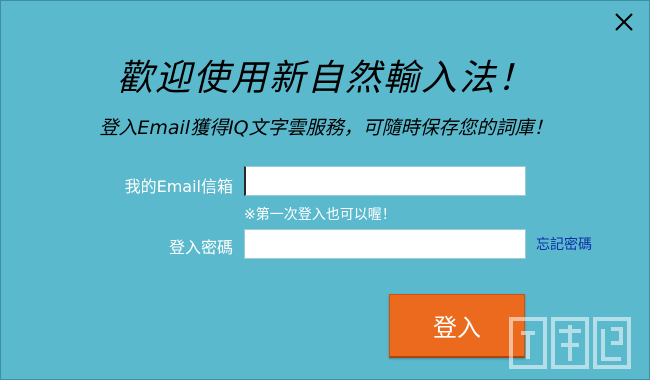 The height and width of the screenshot is (380, 650). What do you see at coordinates (178, 186) in the screenshot?
I see `email-label: 我的Email信箱` at bounding box center [178, 186].